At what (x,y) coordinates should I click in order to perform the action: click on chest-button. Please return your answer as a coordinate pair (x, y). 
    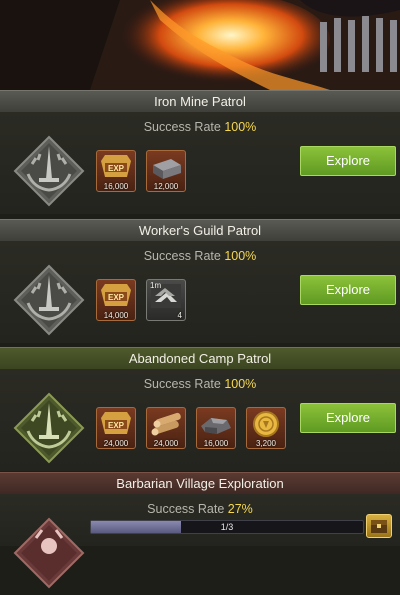
    Looking at the image, I should click on (379, 526).